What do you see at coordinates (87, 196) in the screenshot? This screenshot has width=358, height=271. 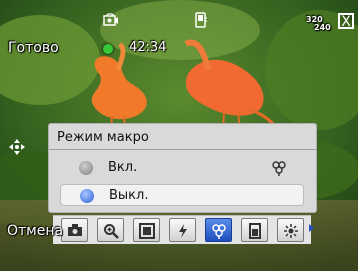 I see `radio-on-icon` at bounding box center [87, 196].